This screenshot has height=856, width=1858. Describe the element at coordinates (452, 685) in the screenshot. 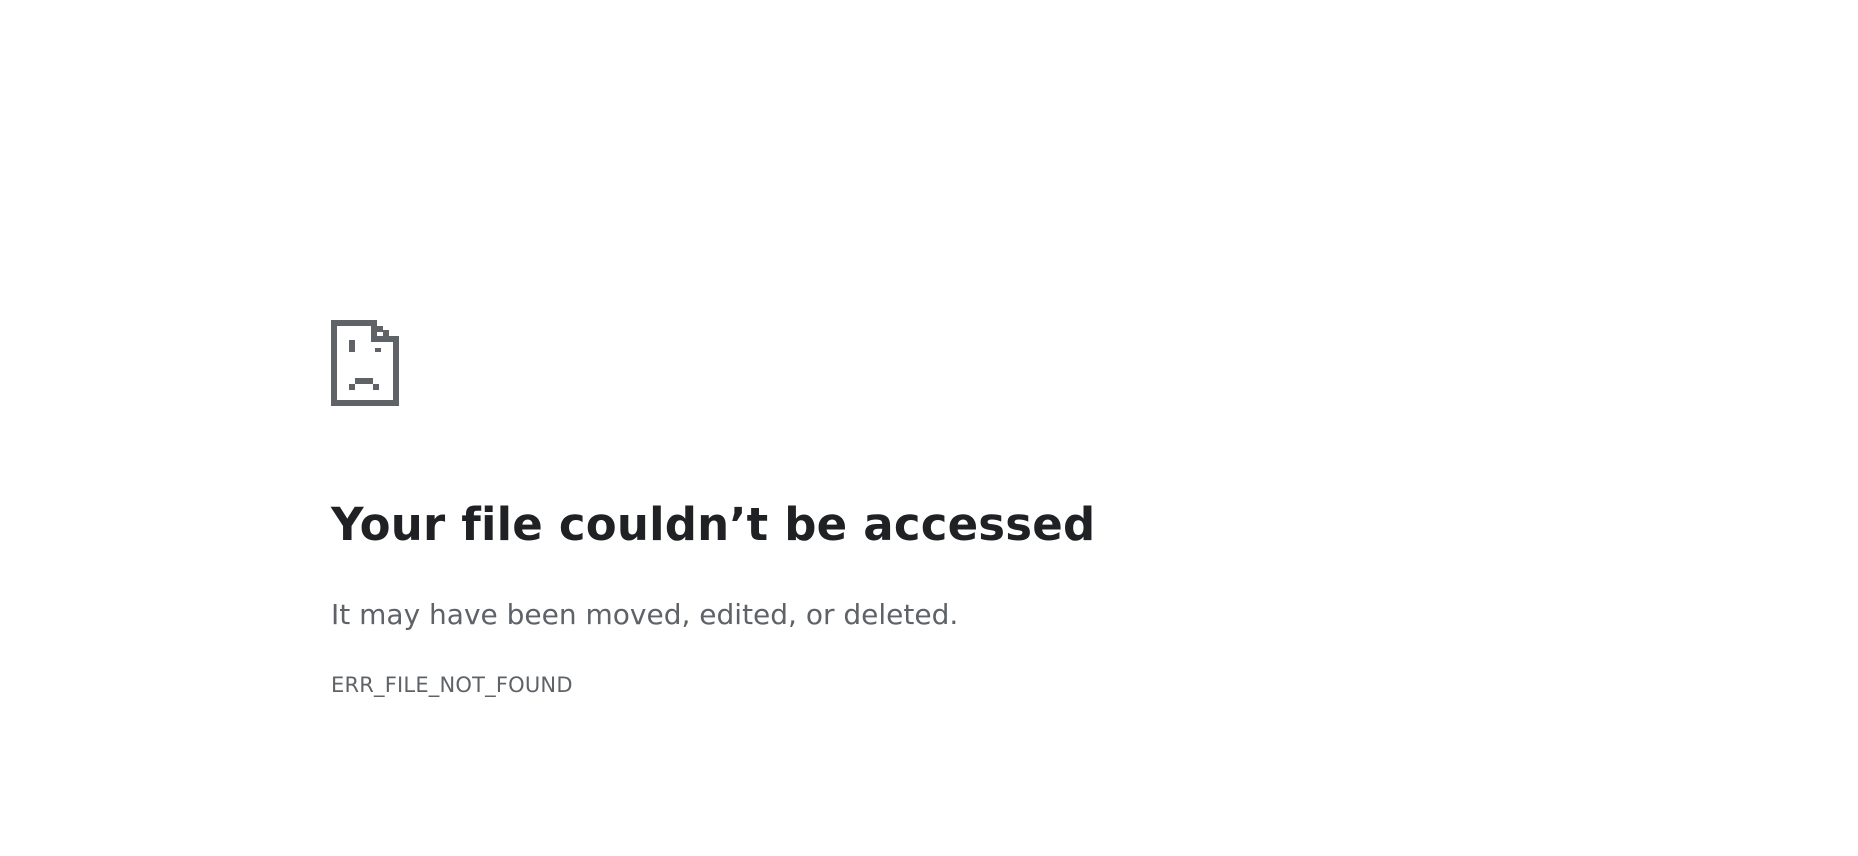

I see `error-code: ERR_FILE_NOT_FOUND` at that location.